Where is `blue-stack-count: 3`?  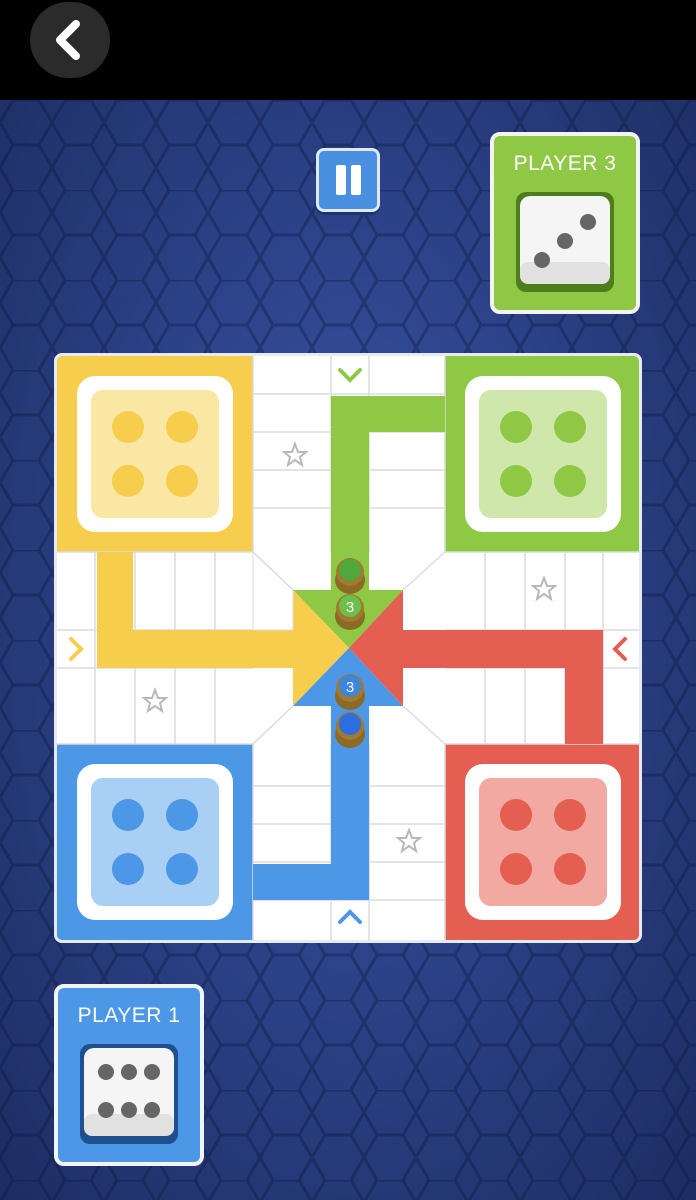
blue-stack-count: 3 is located at coordinates (350, 687).